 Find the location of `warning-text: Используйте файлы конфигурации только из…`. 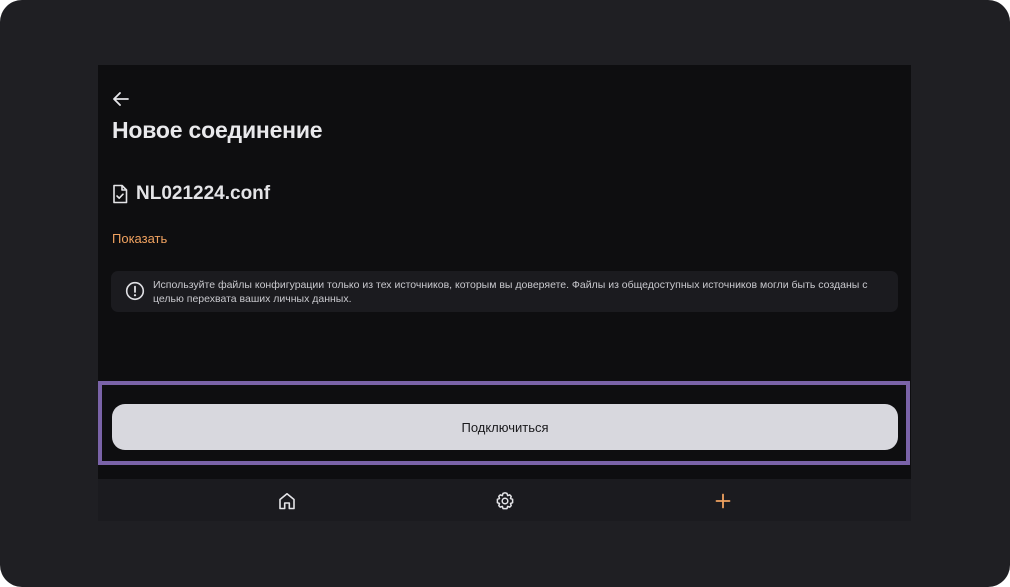

warning-text: Используйте файлы конфигурации только из… is located at coordinates (510, 292).